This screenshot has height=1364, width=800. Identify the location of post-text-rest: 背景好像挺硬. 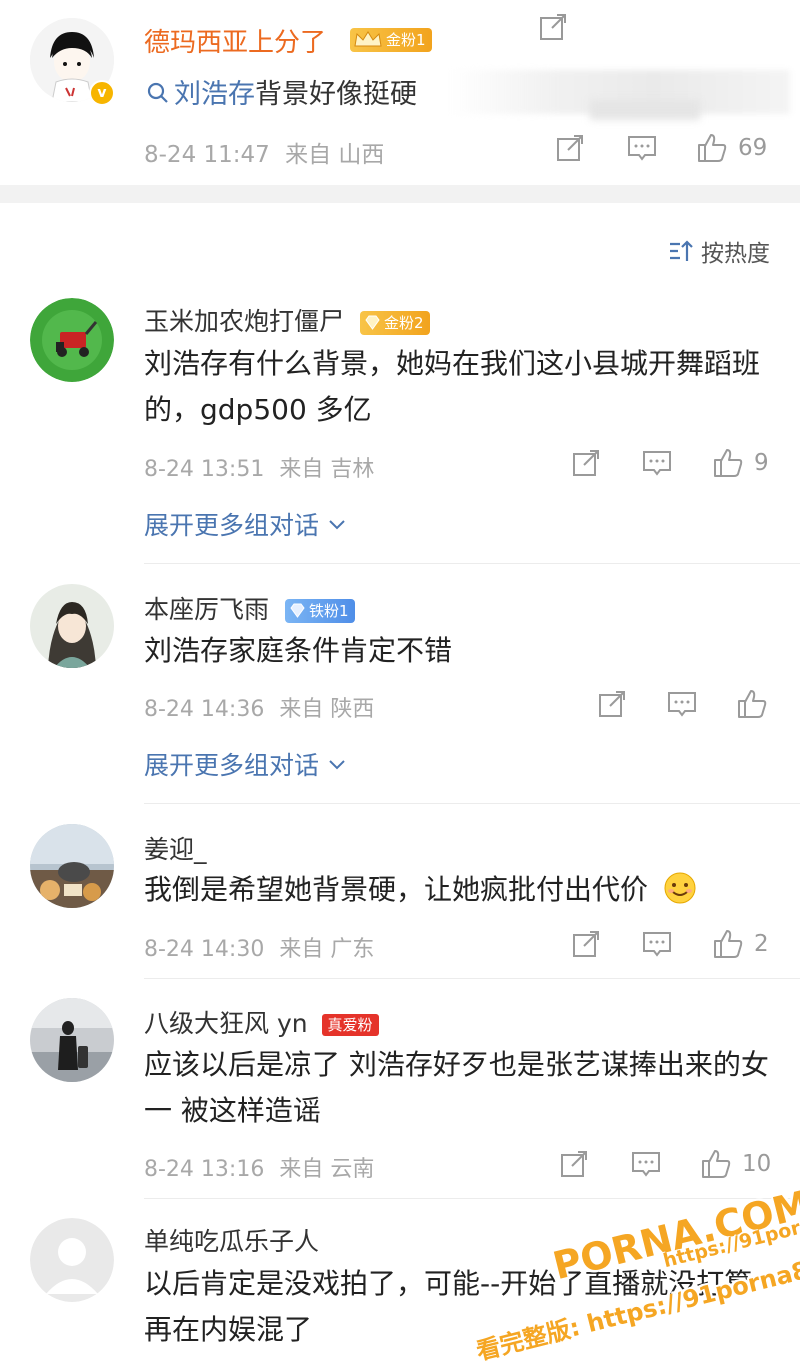
(336, 94).